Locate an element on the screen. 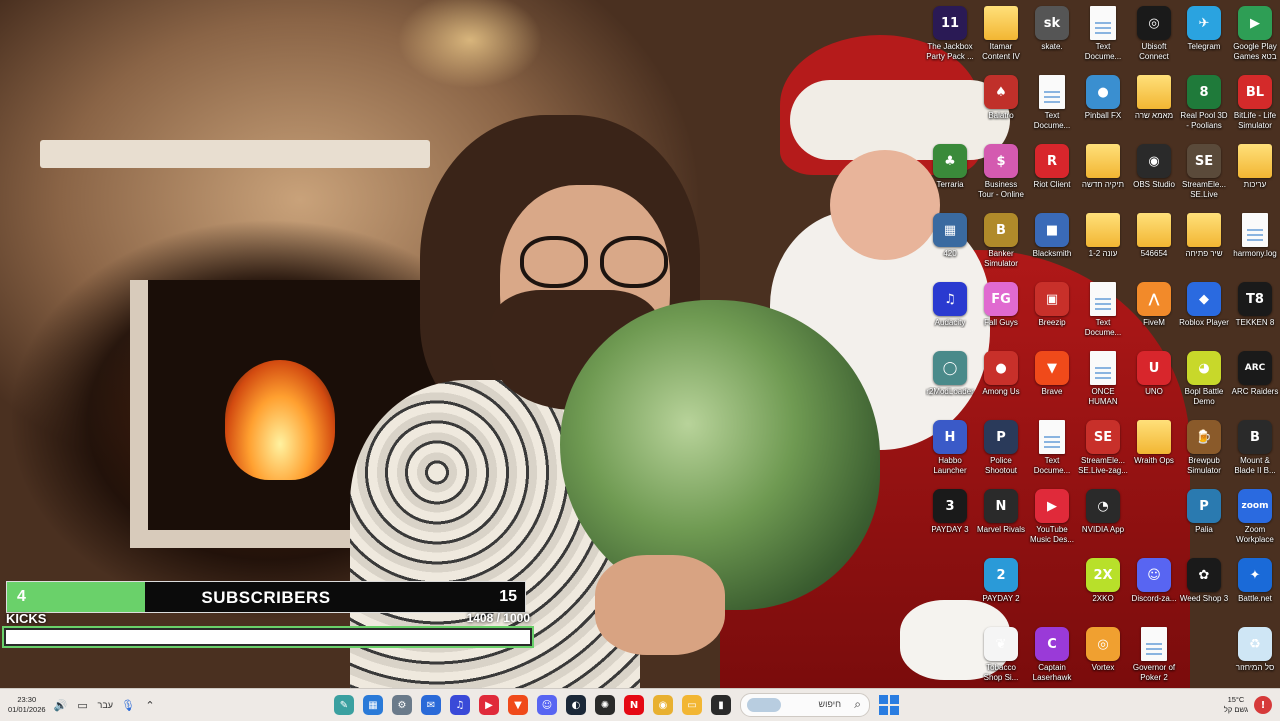 The width and height of the screenshot is (1280, 721). telegram-icon: ✈ is located at coordinates (1204, 23).